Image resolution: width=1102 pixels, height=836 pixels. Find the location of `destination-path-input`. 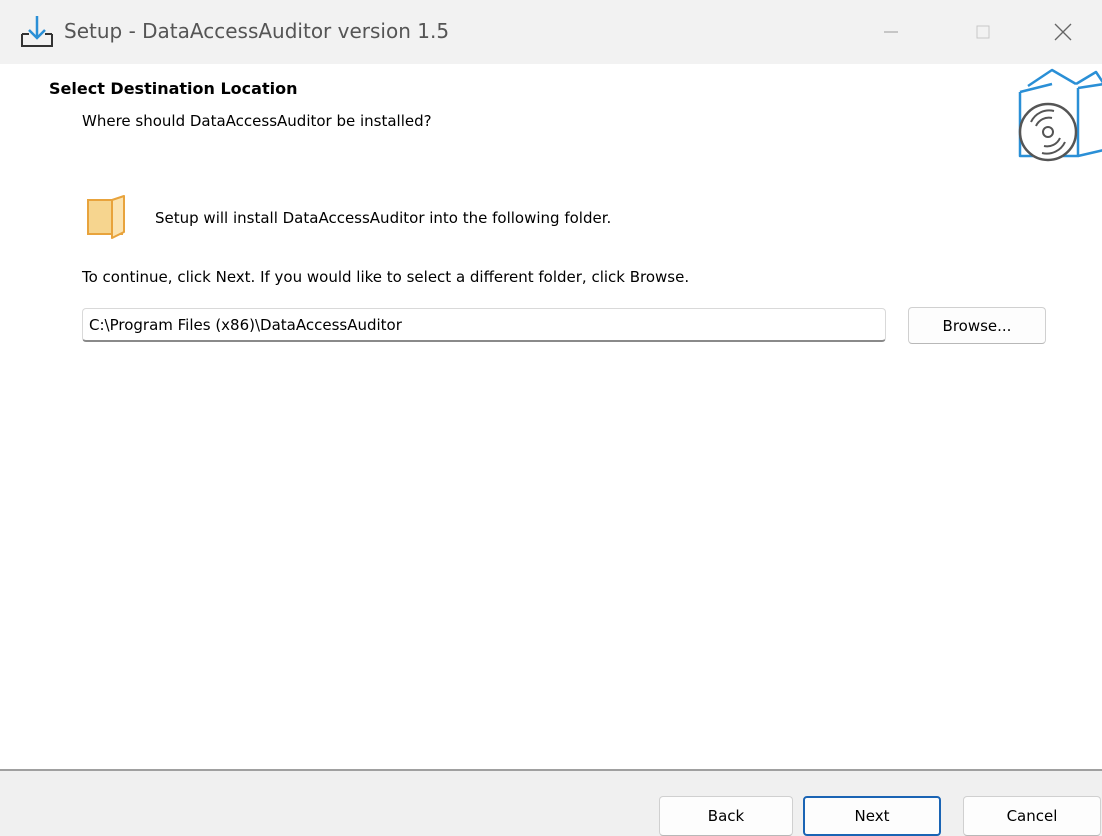

destination-path-input is located at coordinates (484, 325).